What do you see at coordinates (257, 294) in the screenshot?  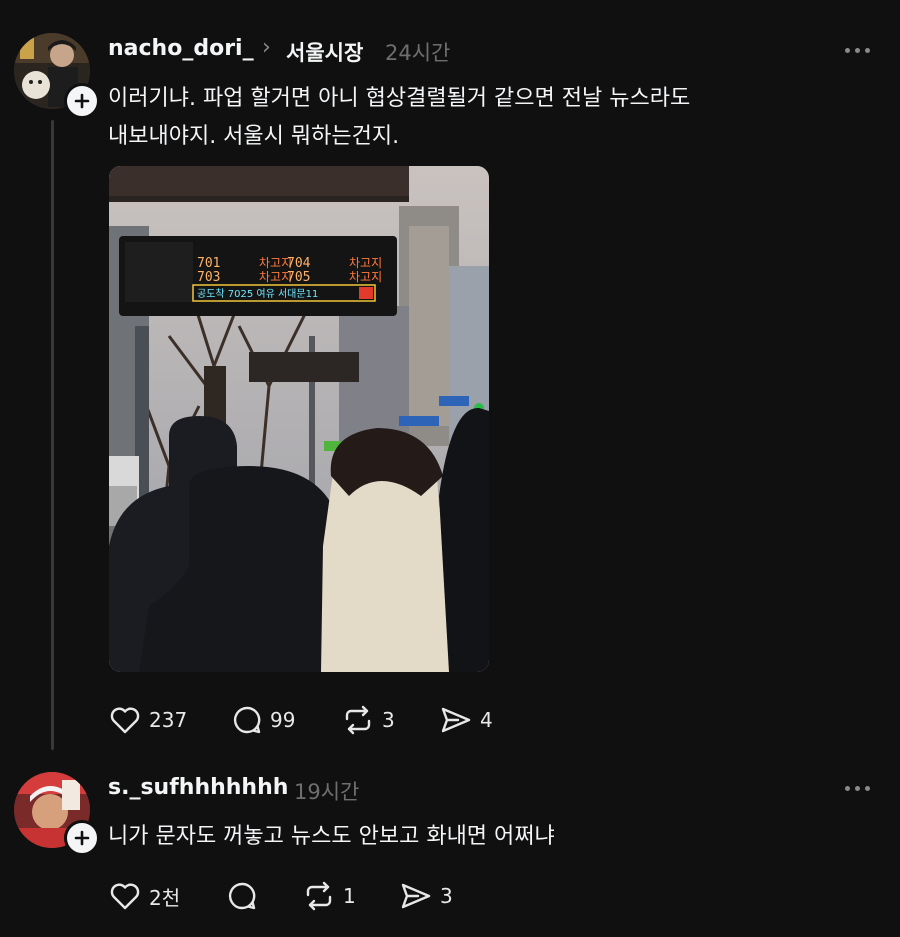 I see `sign-footer: 공도착 7025 여유 서대문11` at bounding box center [257, 294].